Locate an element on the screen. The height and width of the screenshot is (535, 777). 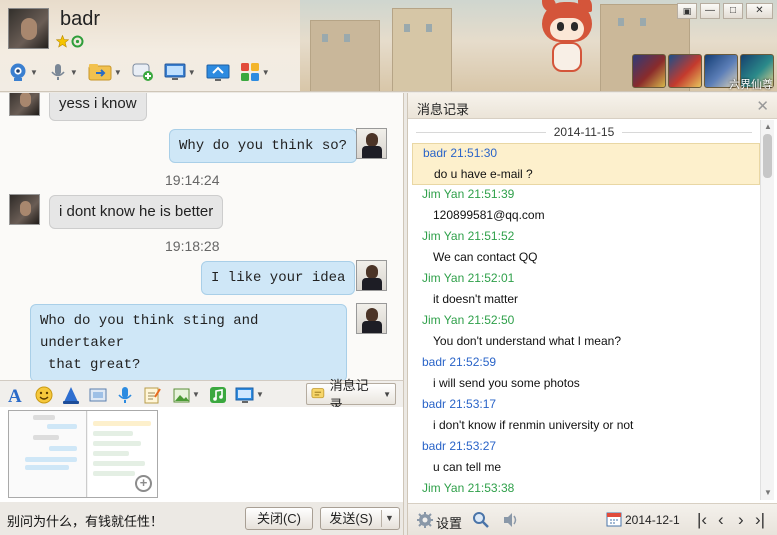
history-entry: Jim Yan 21:53:38 is located at coordinates (586, 488).